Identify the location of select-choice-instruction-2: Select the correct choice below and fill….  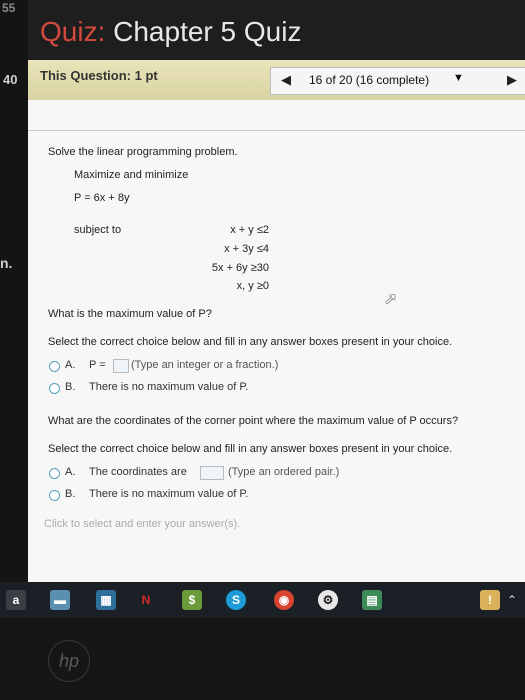
(250, 449).